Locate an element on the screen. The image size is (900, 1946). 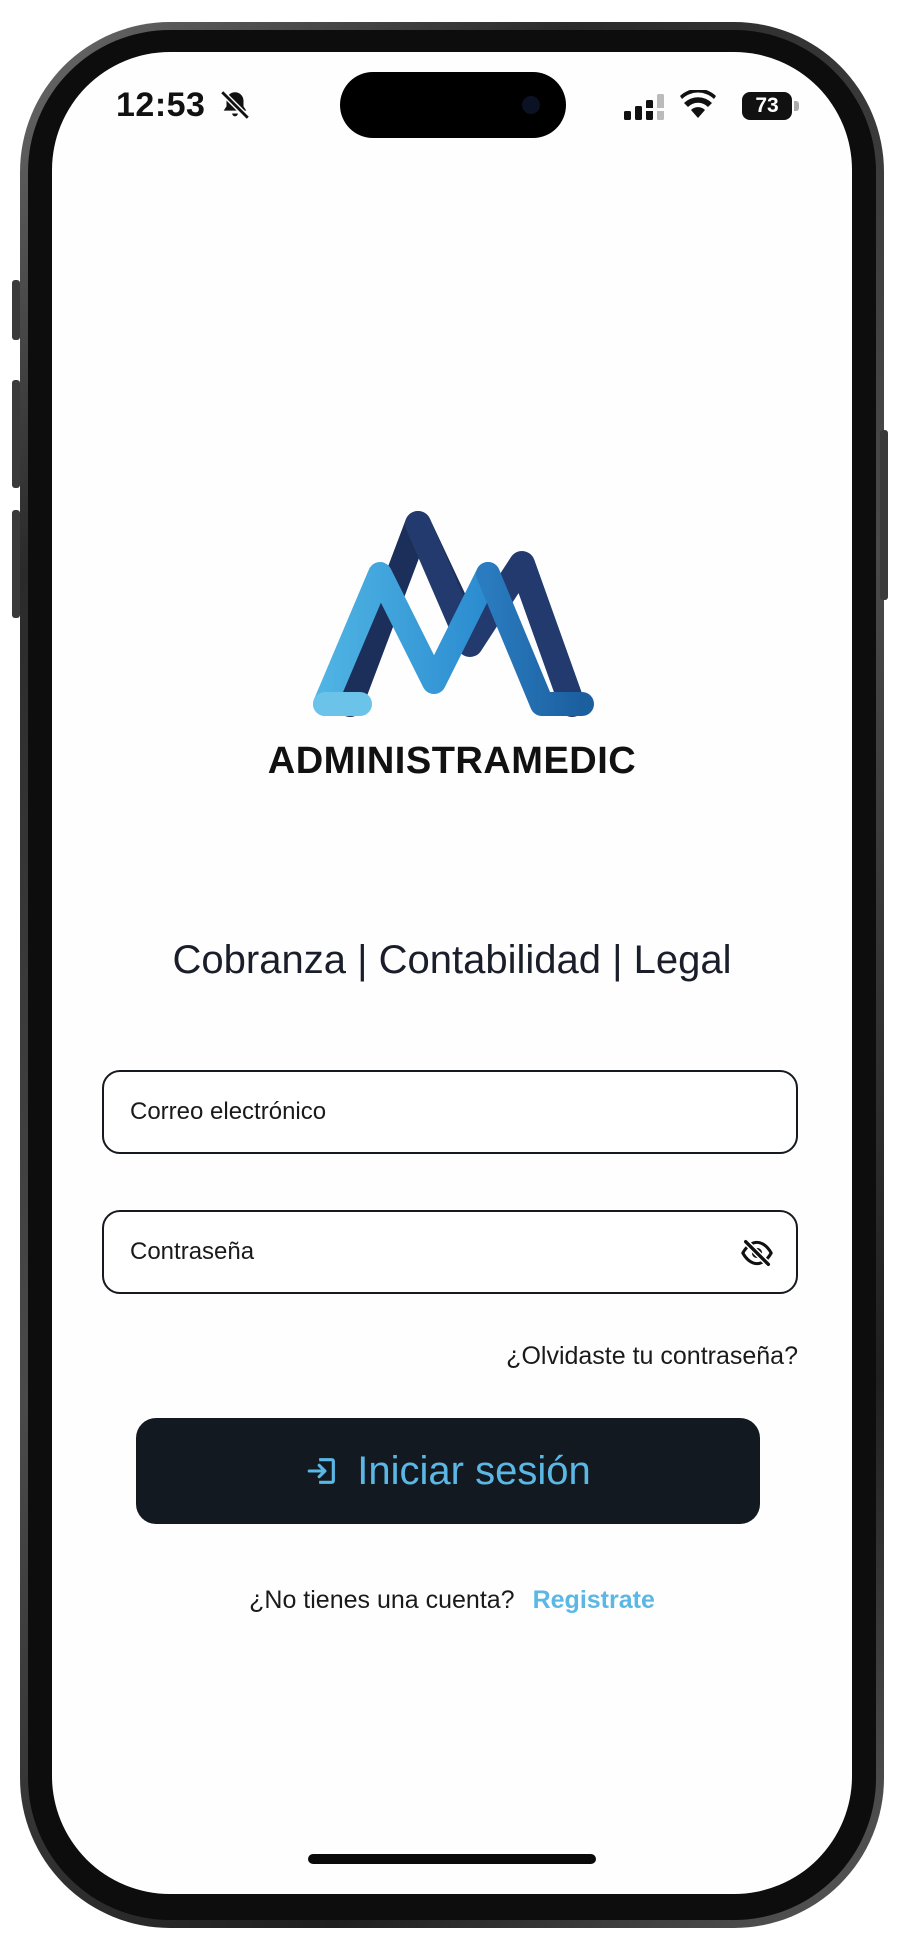
home-indicator is located at coordinates (452, 1859).